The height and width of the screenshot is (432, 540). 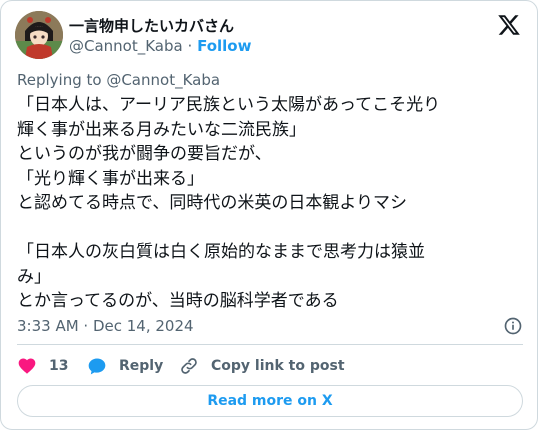 What do you see at coordinates (212, 203) in the screenshot?
I see `tweet-line: と認めてる時点で、同時代の米英の日本観よりマシ` at bounding box center [212, 203].